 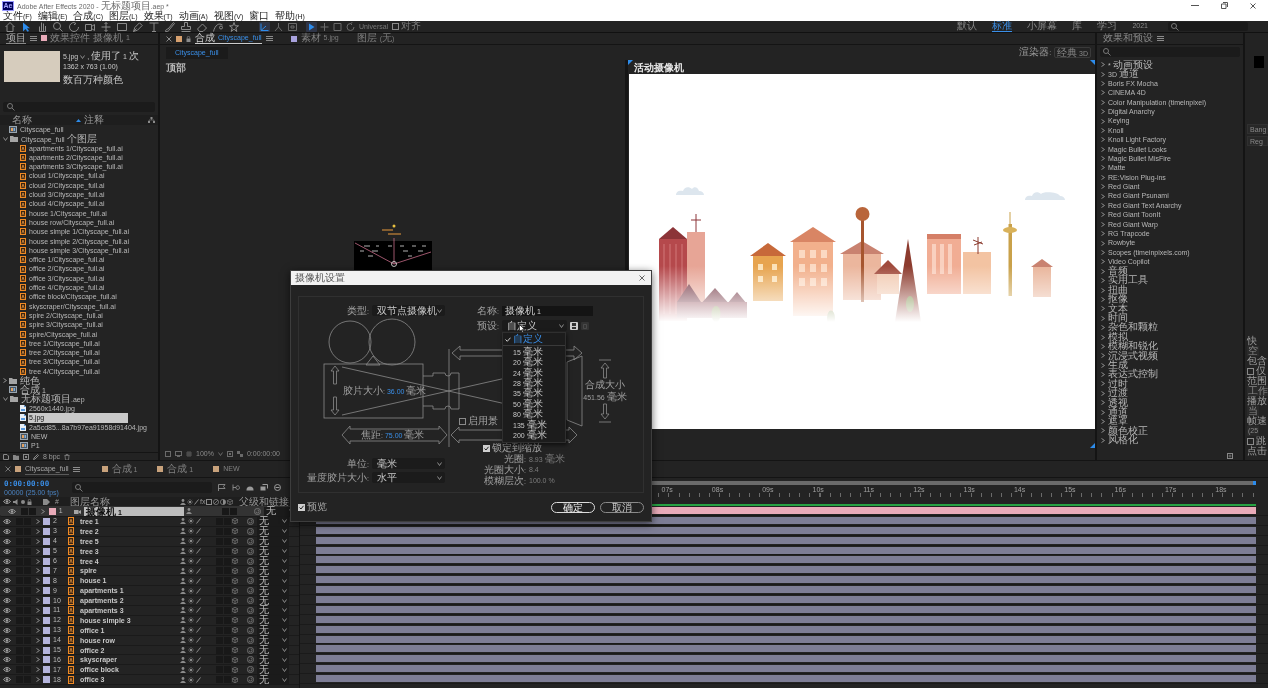 What do you see at coordinates (1042, 26) in the screenshot?
I see `workspace-tab: 小屏幕` at bounding box center [1042, 26].